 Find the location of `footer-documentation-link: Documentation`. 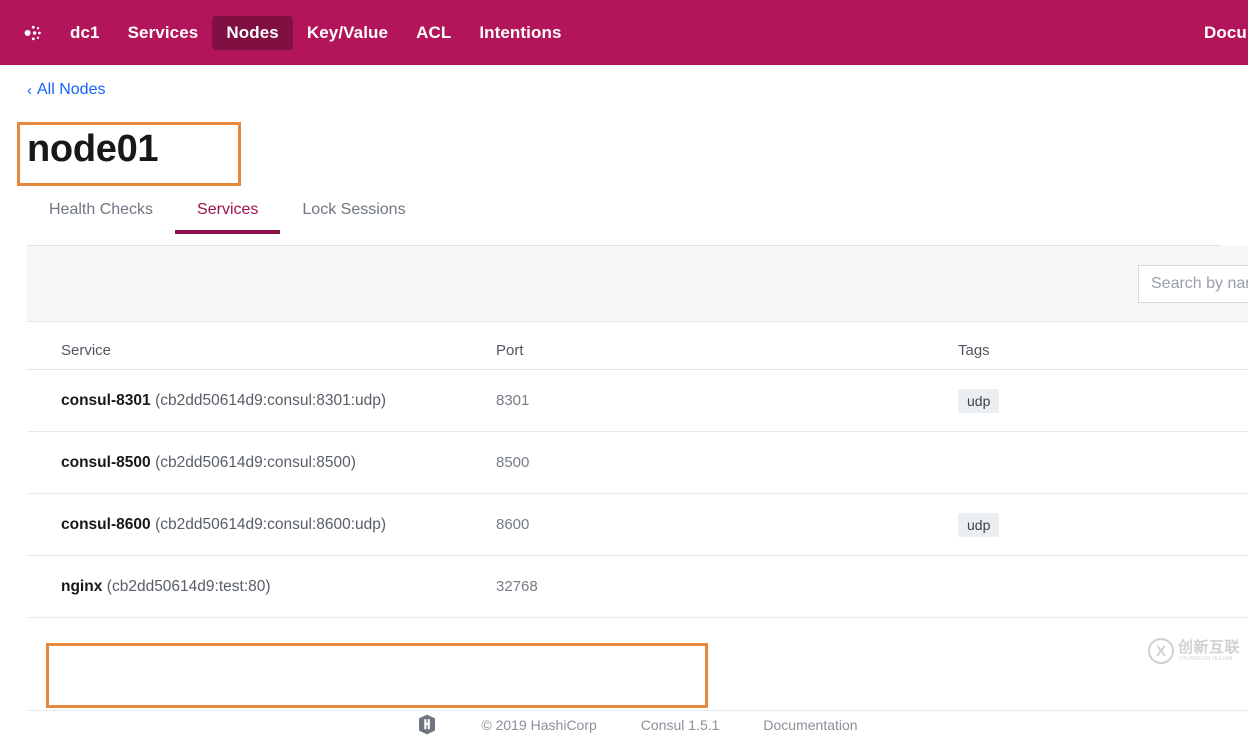

footer-documentation-link: Documentation is located at coordinates (810, 725).